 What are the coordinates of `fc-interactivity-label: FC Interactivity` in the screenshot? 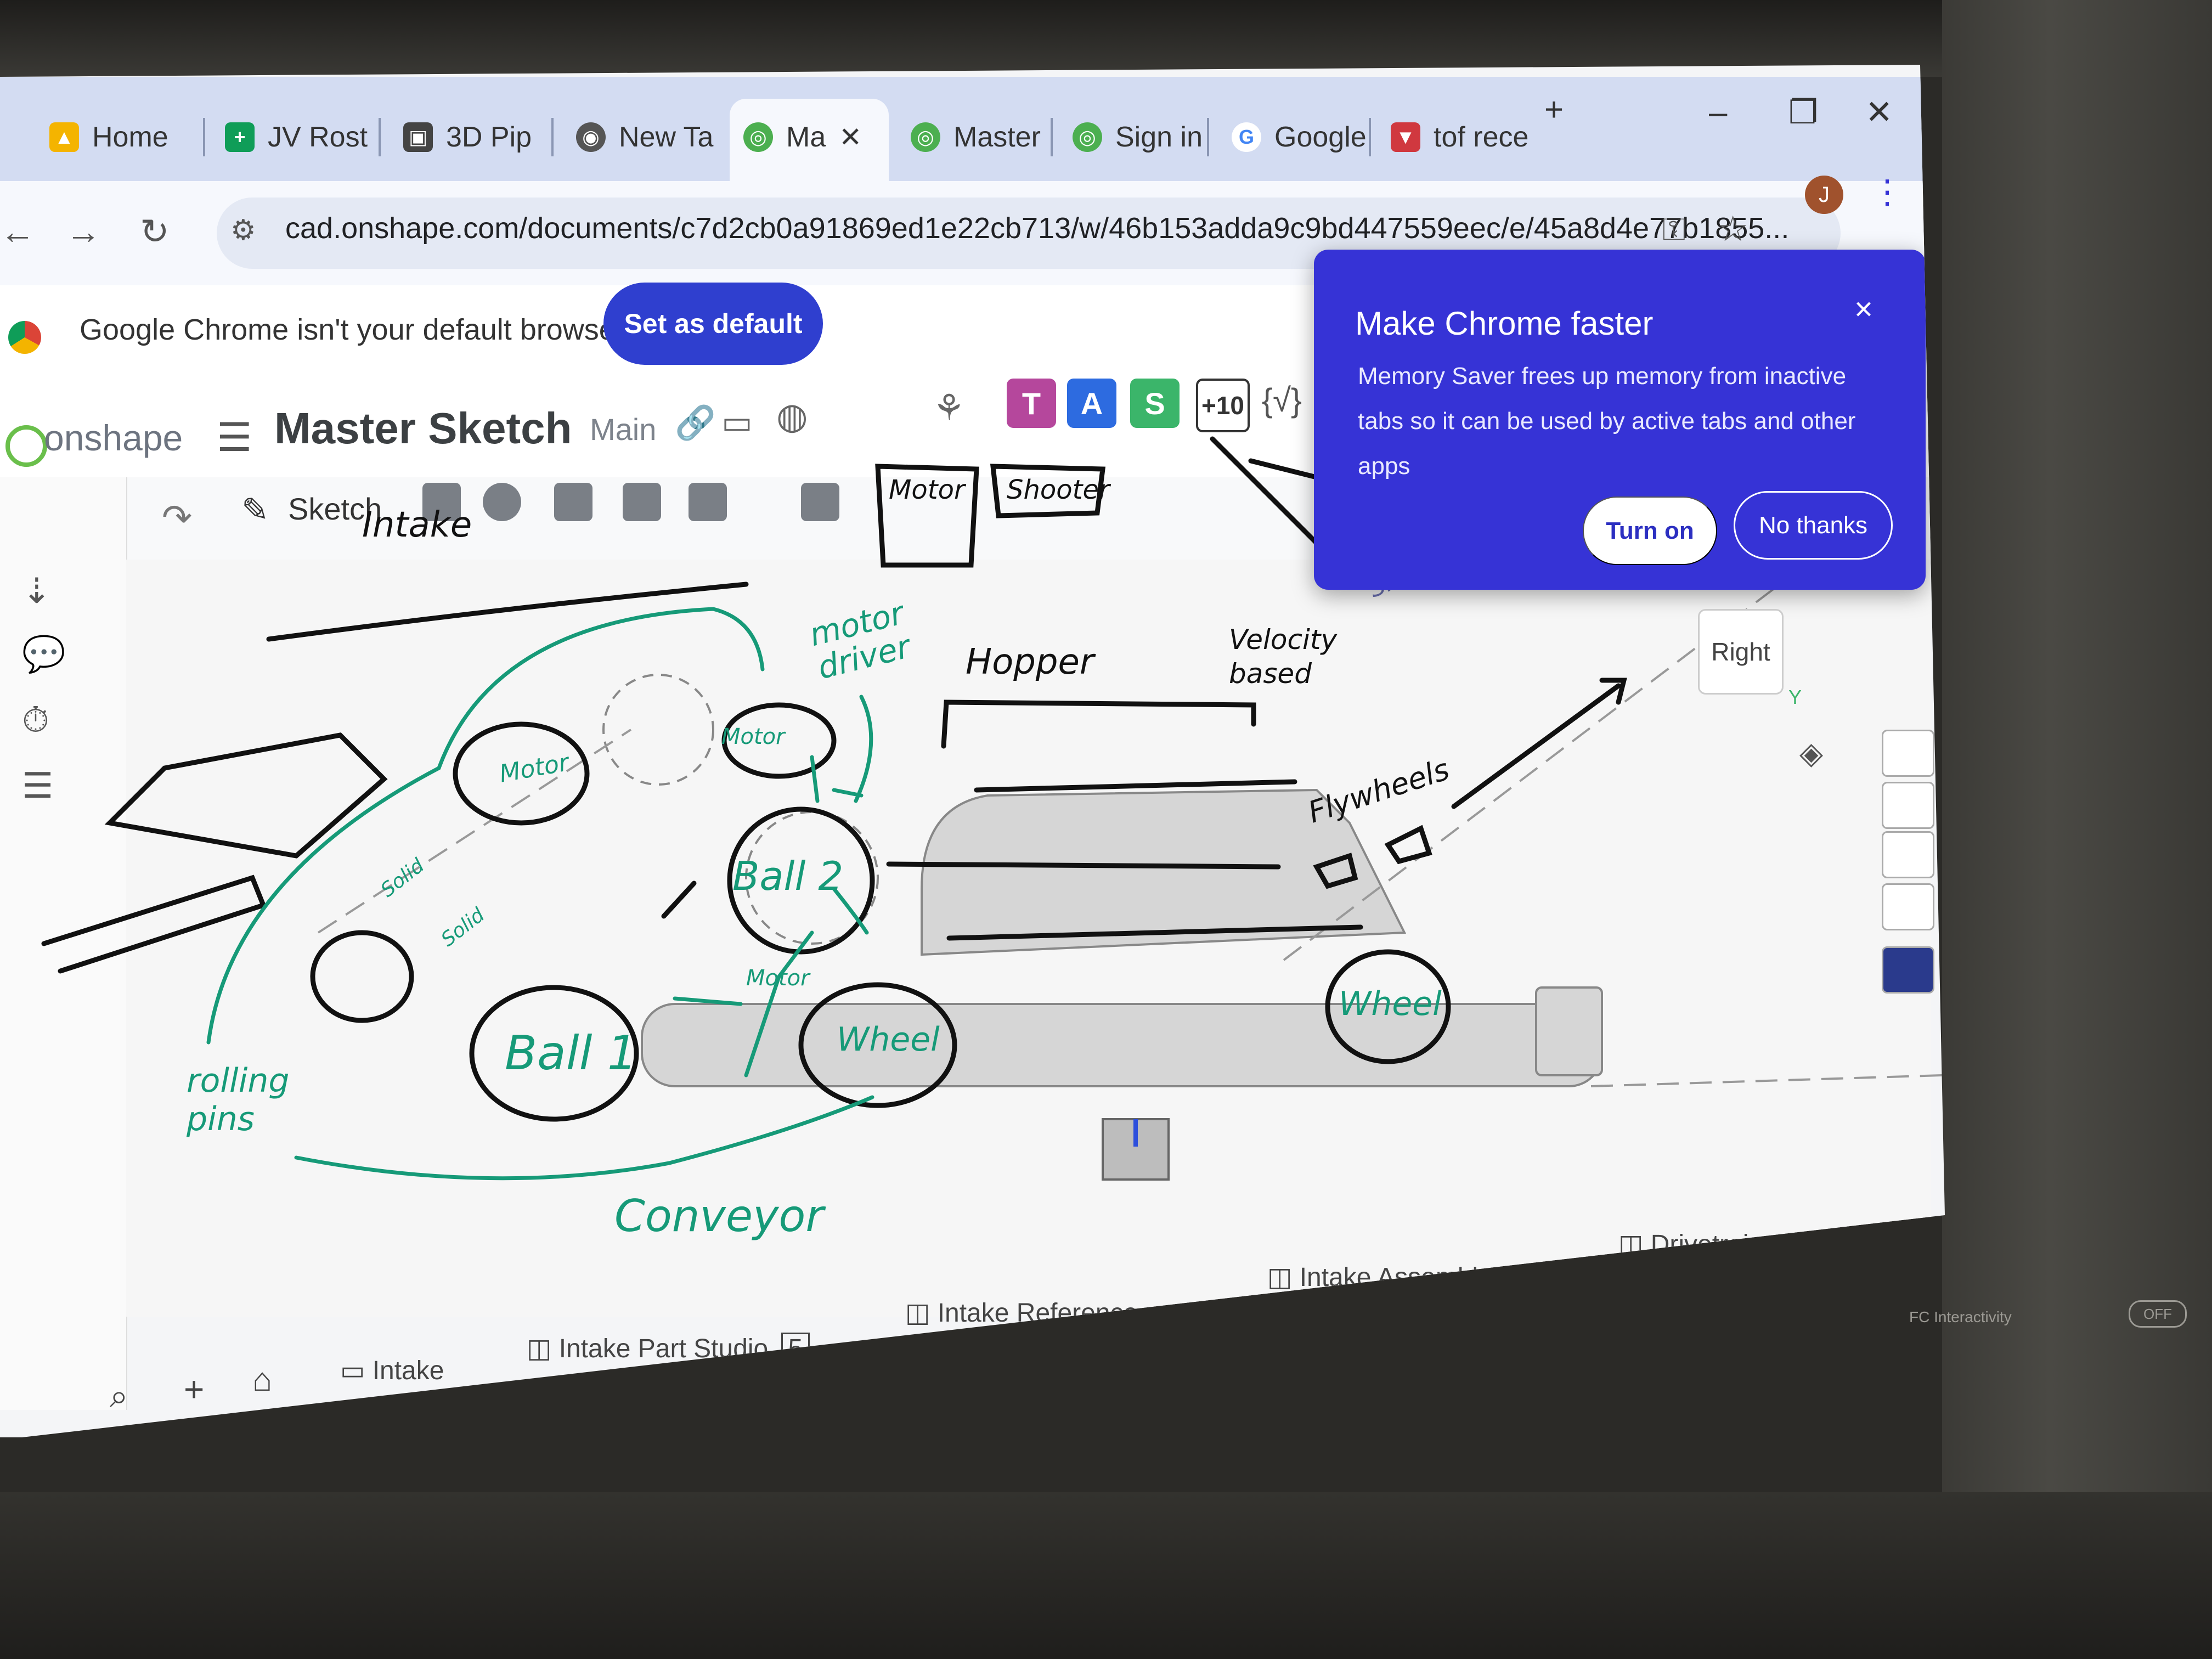 It's located at (1960, 1317).